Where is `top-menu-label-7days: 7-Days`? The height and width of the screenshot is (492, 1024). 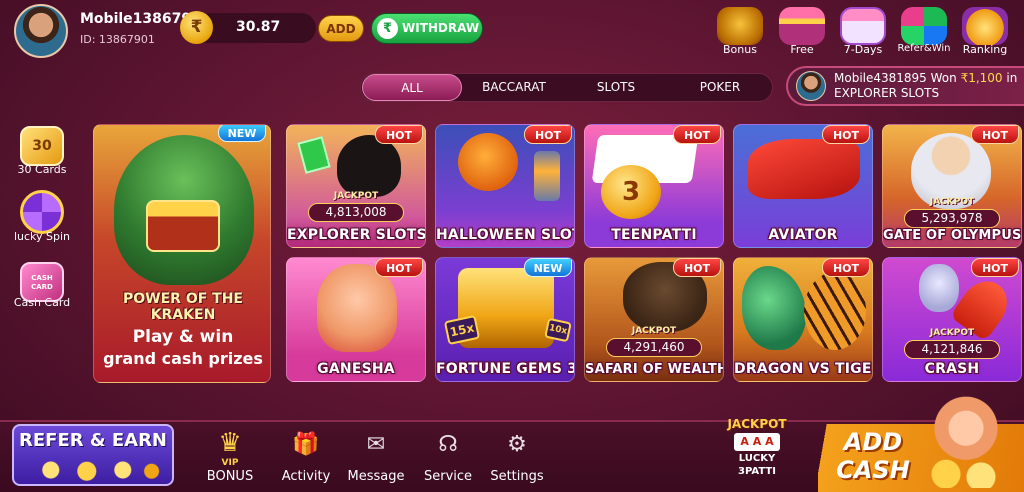
top-menu-label-7days: 7-Days is located at coordinates (863, 49).